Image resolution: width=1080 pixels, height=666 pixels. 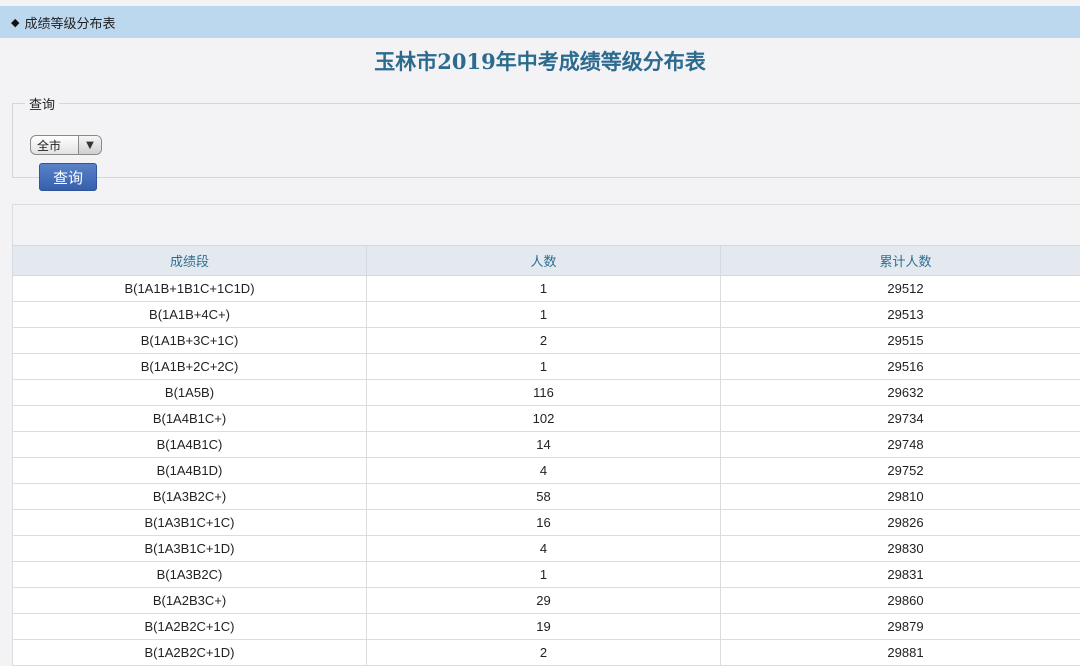 I want to click on cell-cumulative: 29516, so click(x=900, y=367).